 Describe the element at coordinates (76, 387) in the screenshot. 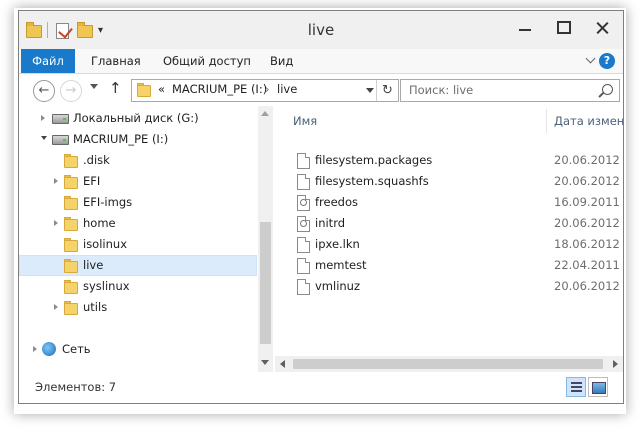

I see `item-count: Элементов: 7` at that location.